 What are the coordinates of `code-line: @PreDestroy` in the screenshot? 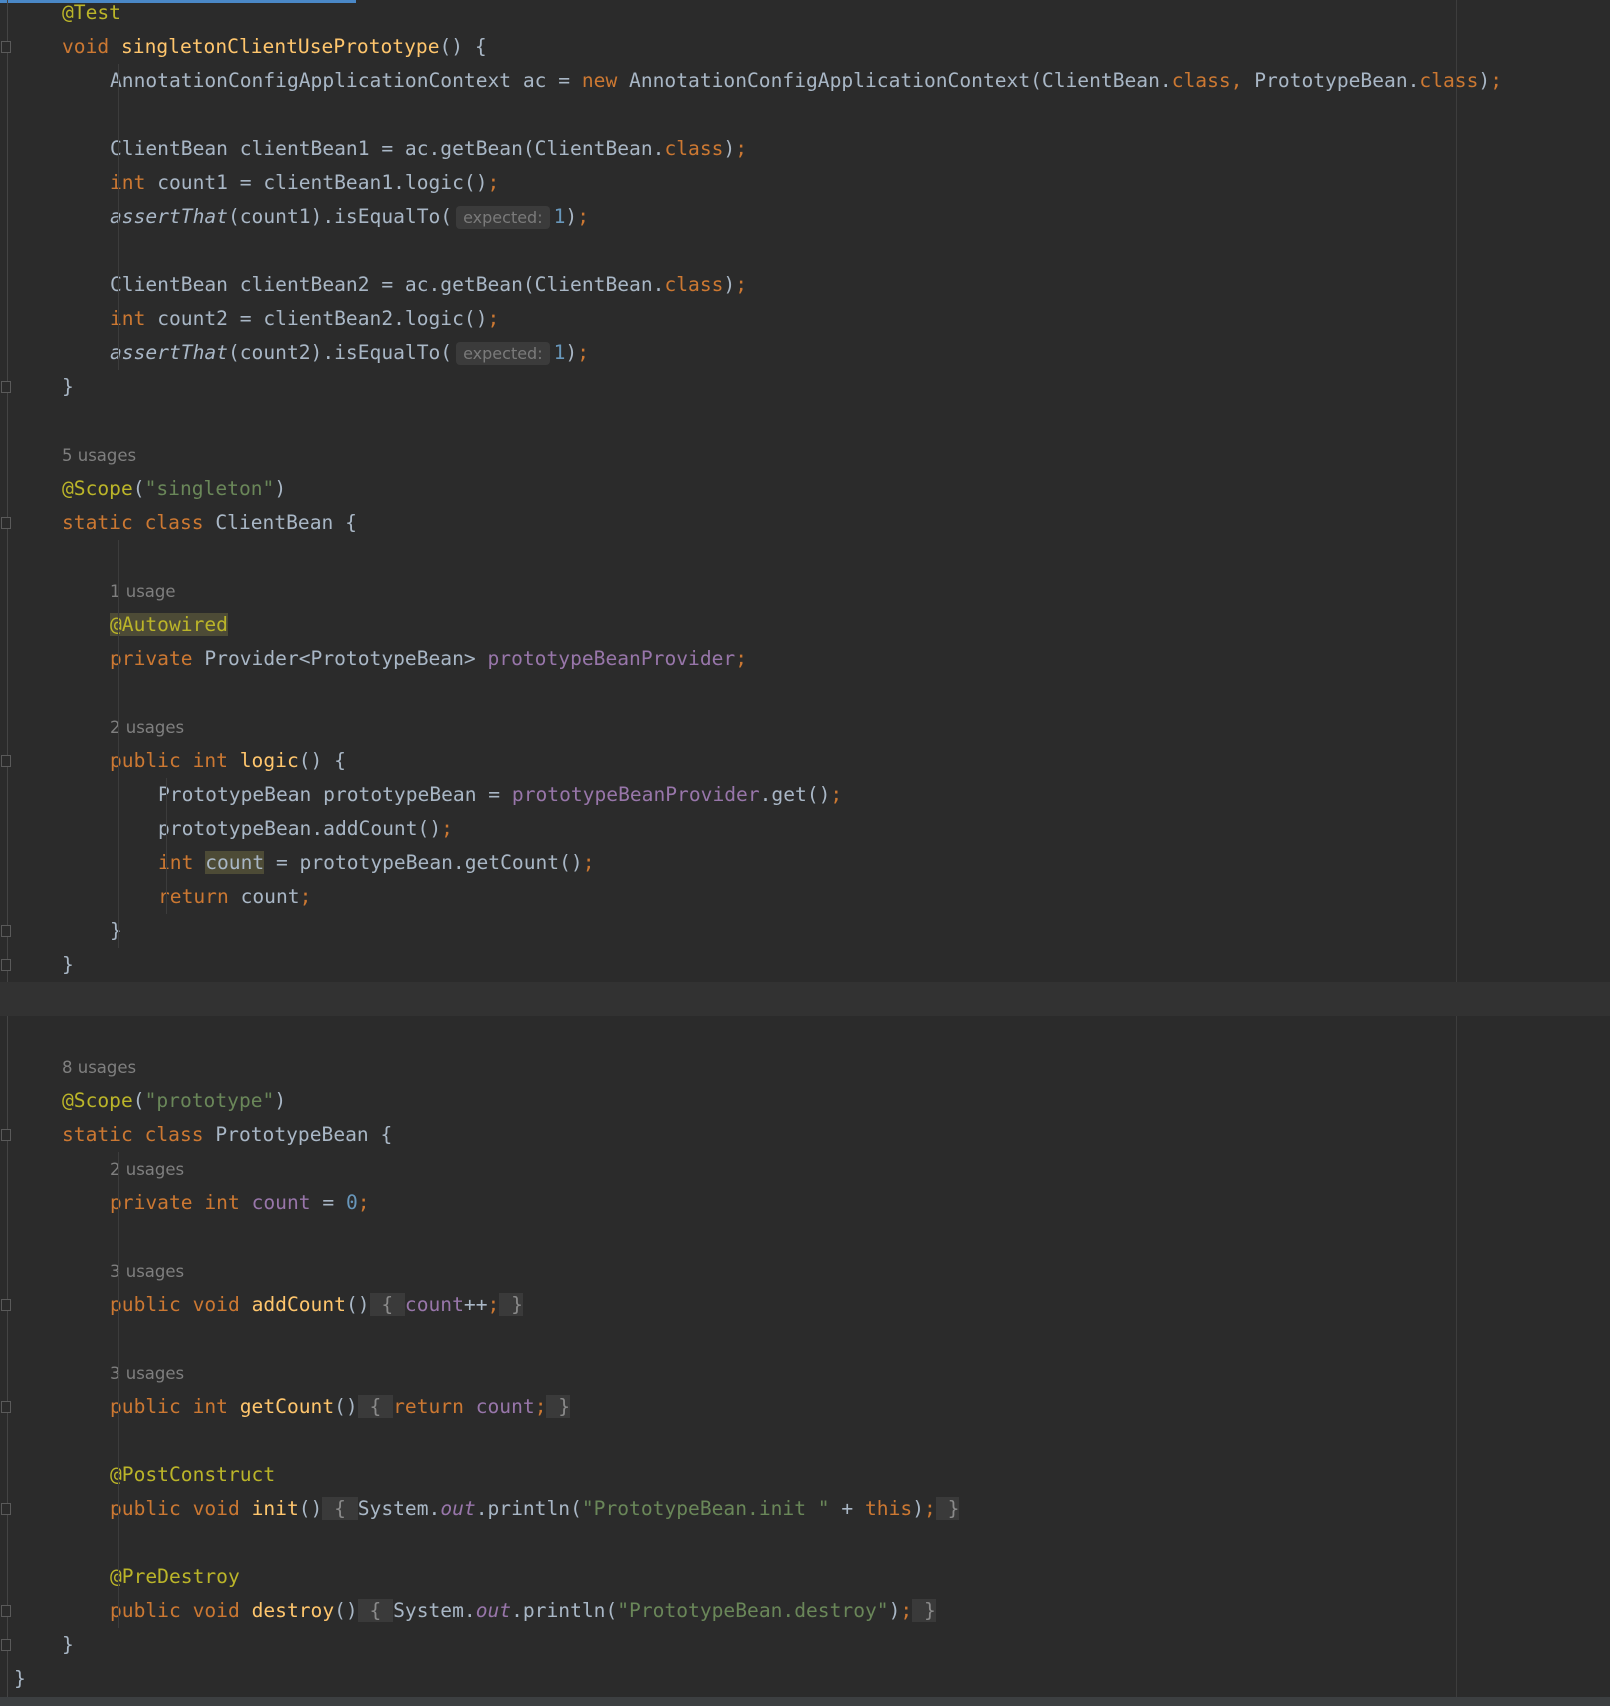 It's located at (805, 1577).